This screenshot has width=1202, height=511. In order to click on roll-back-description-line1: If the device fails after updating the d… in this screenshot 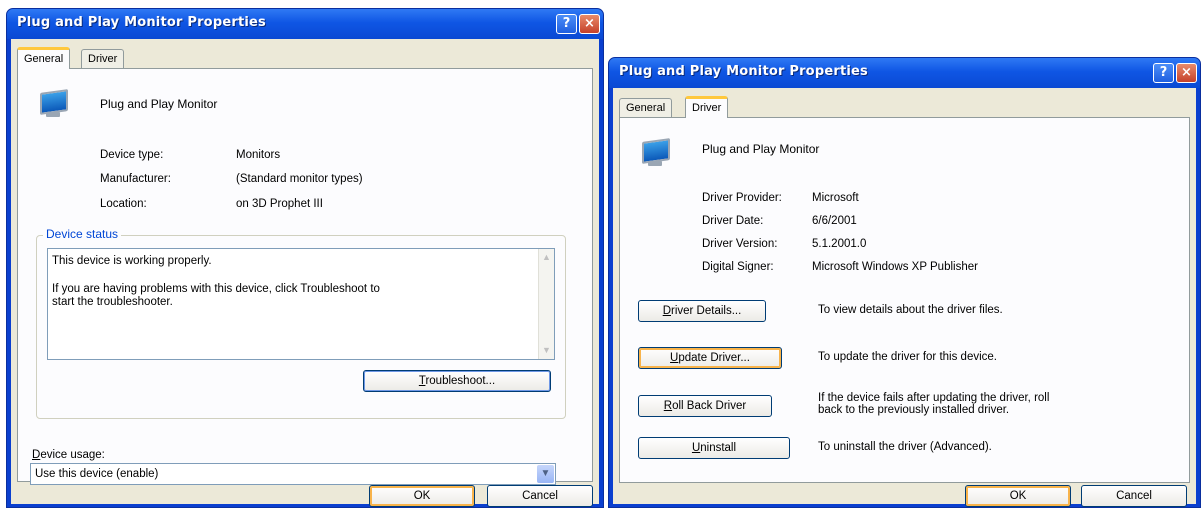, I will do `click(934, 398)`.